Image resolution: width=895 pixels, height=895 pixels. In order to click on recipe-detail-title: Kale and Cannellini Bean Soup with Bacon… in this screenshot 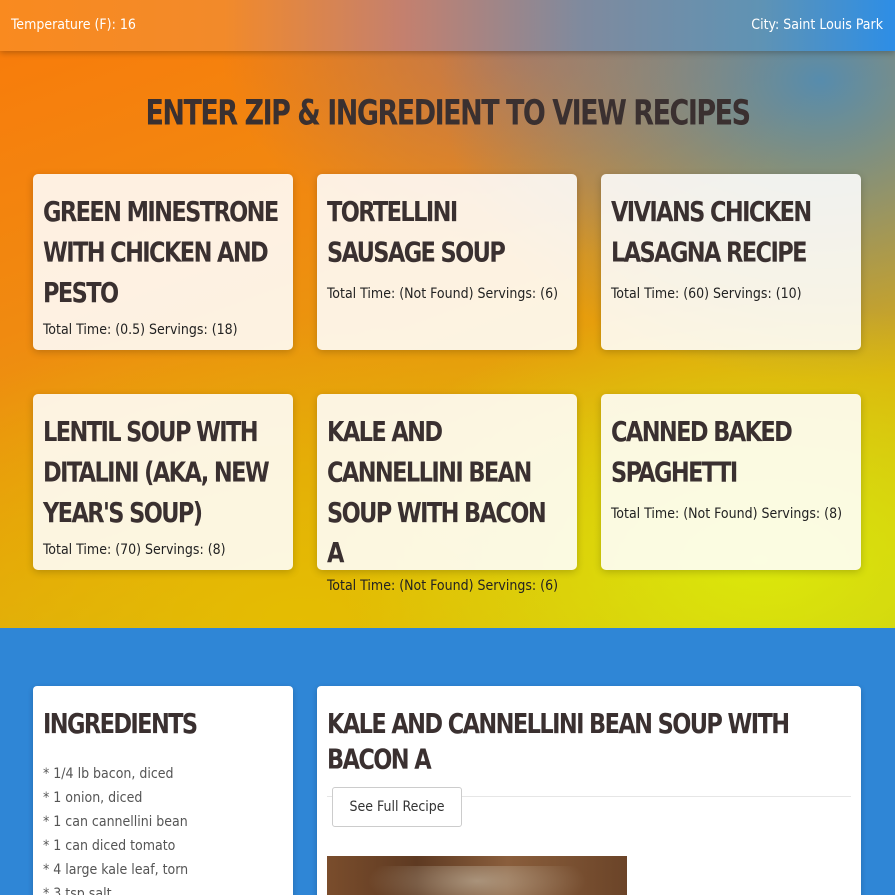, I will do `click(558, 741)`.